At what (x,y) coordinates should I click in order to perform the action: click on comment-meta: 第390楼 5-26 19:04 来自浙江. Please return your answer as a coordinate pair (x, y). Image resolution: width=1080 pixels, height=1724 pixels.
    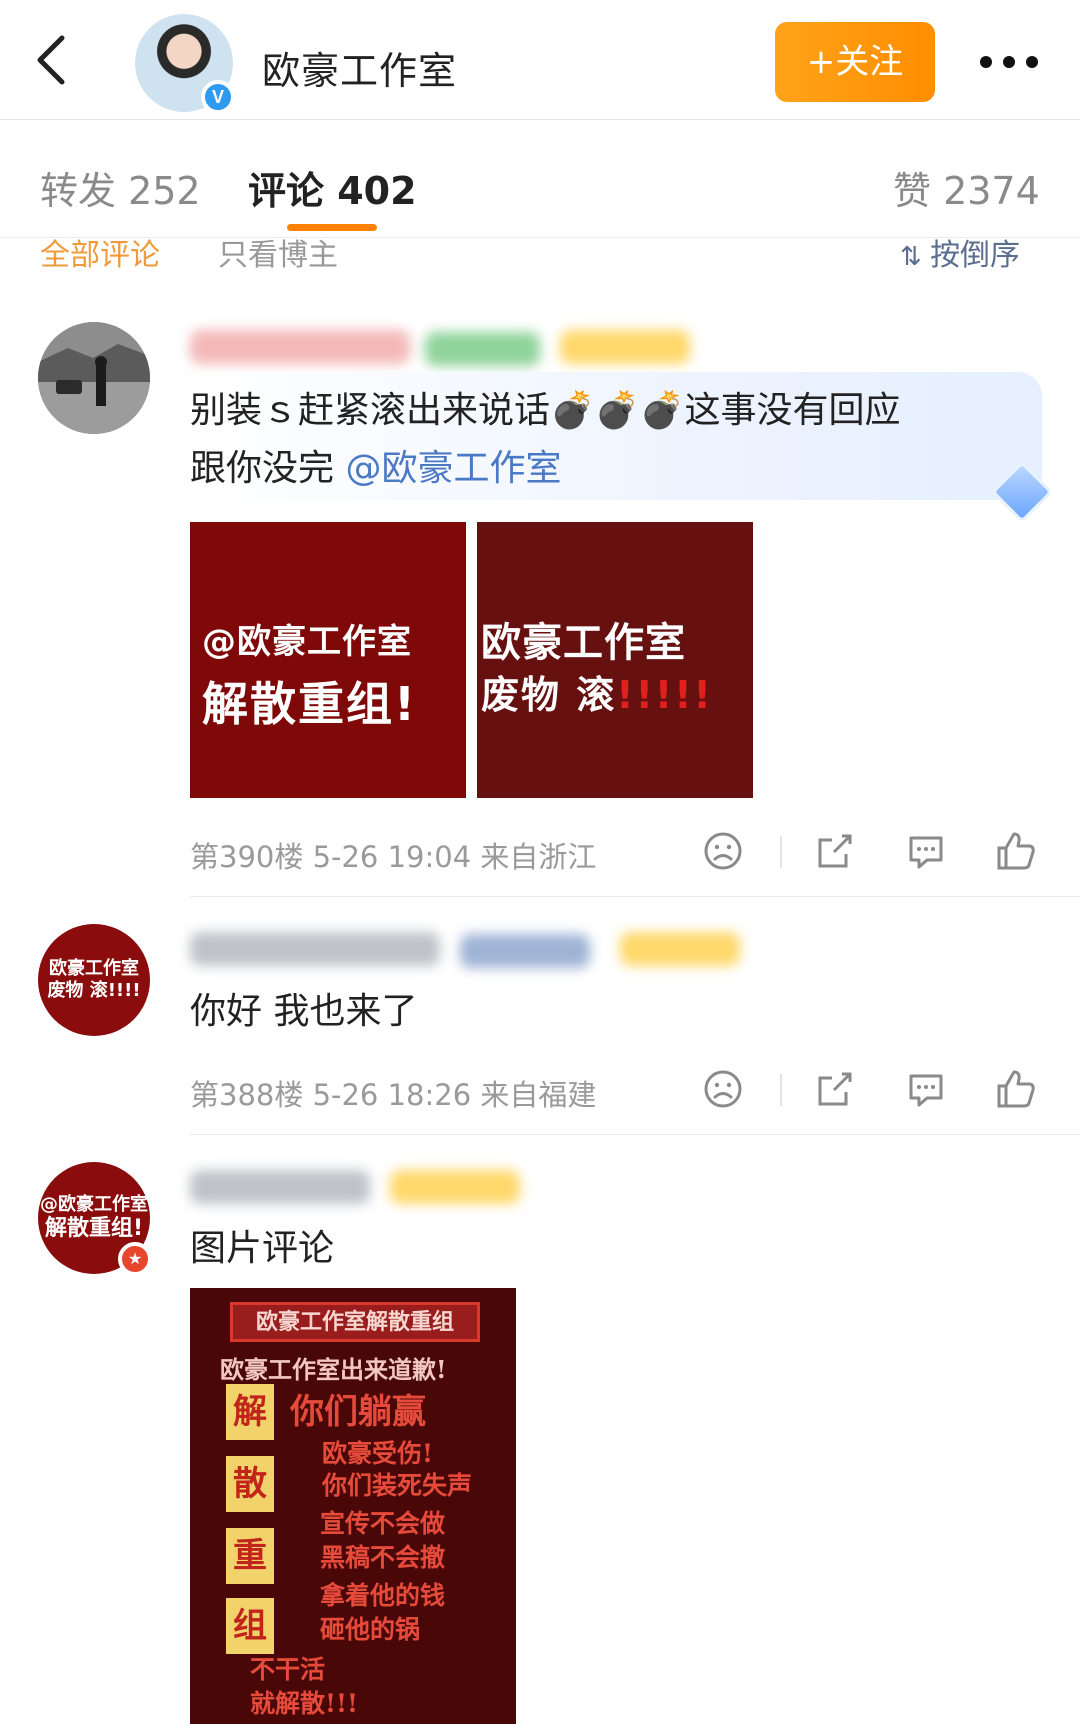
    Looking at the image, I should click on (393, 857).